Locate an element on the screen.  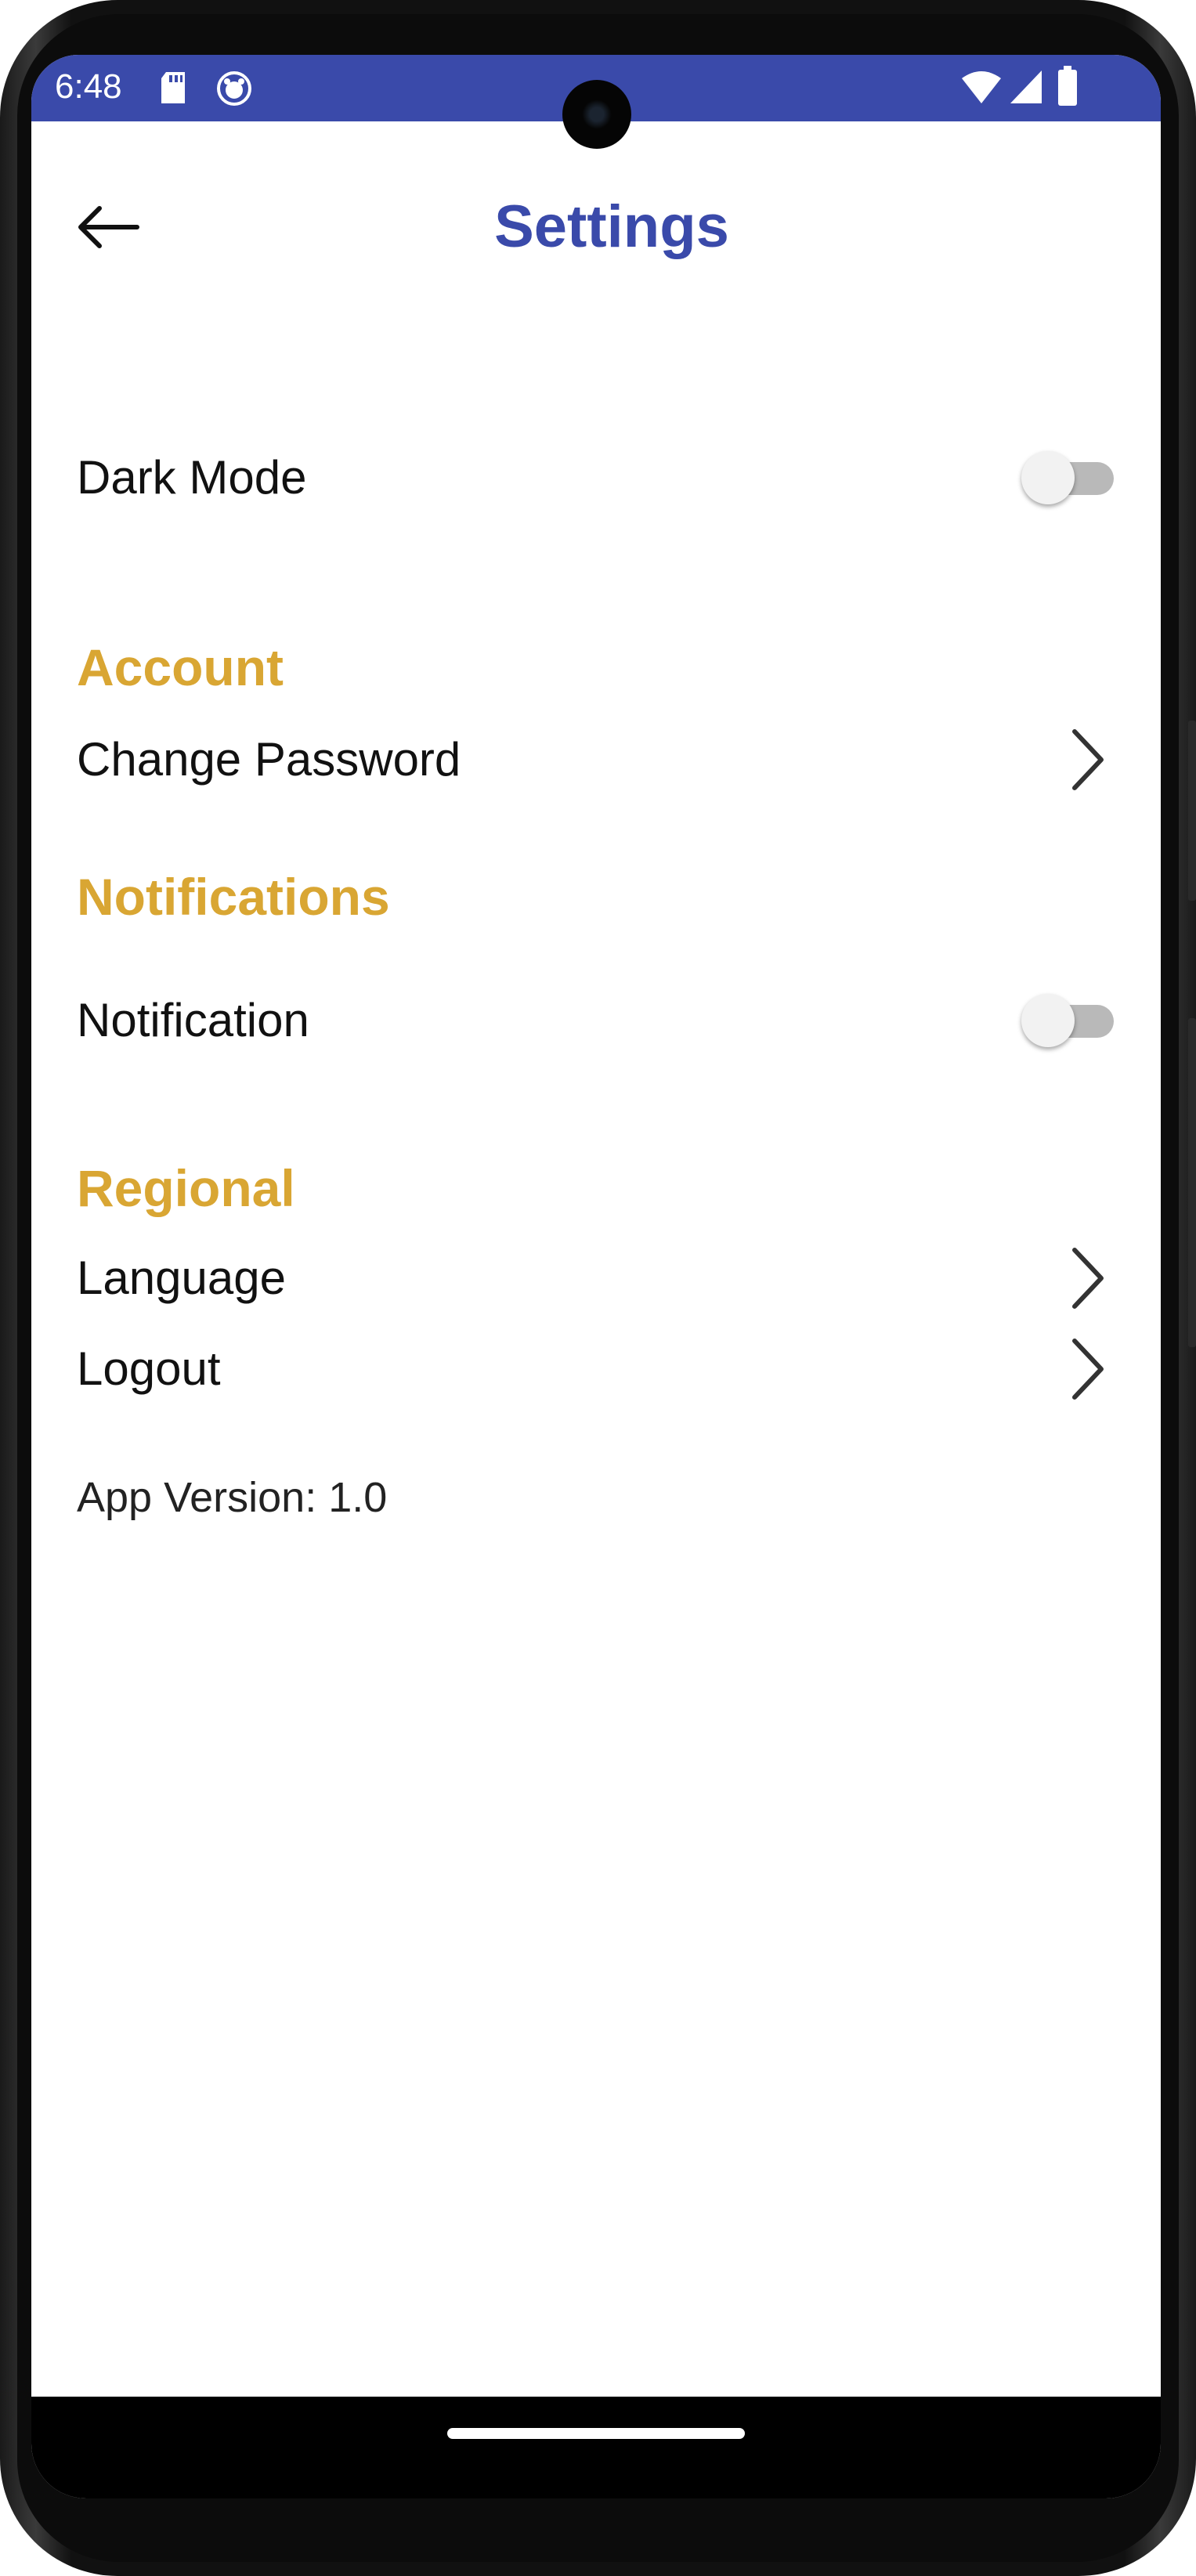
power-button is located at coordinates (1192, 811).